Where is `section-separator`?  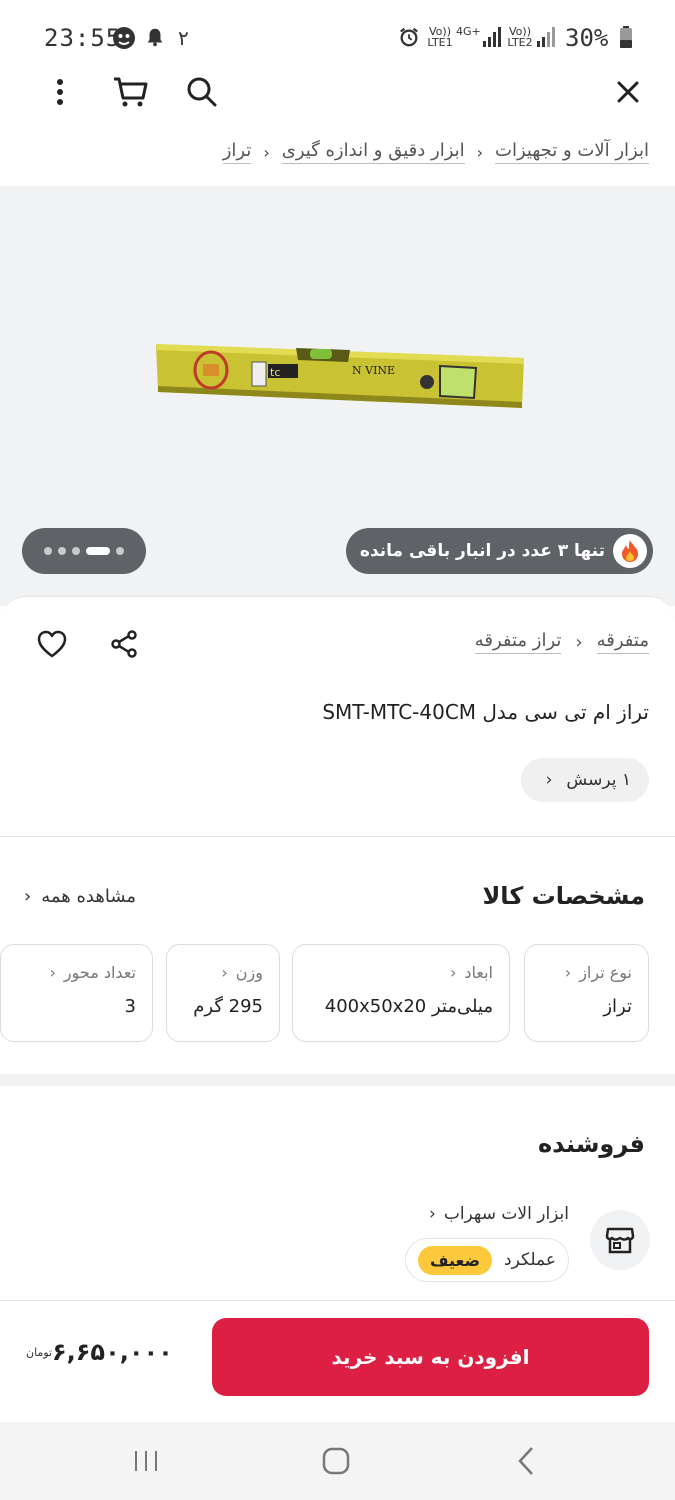
section-separator is located at coordinates (337, 1080).